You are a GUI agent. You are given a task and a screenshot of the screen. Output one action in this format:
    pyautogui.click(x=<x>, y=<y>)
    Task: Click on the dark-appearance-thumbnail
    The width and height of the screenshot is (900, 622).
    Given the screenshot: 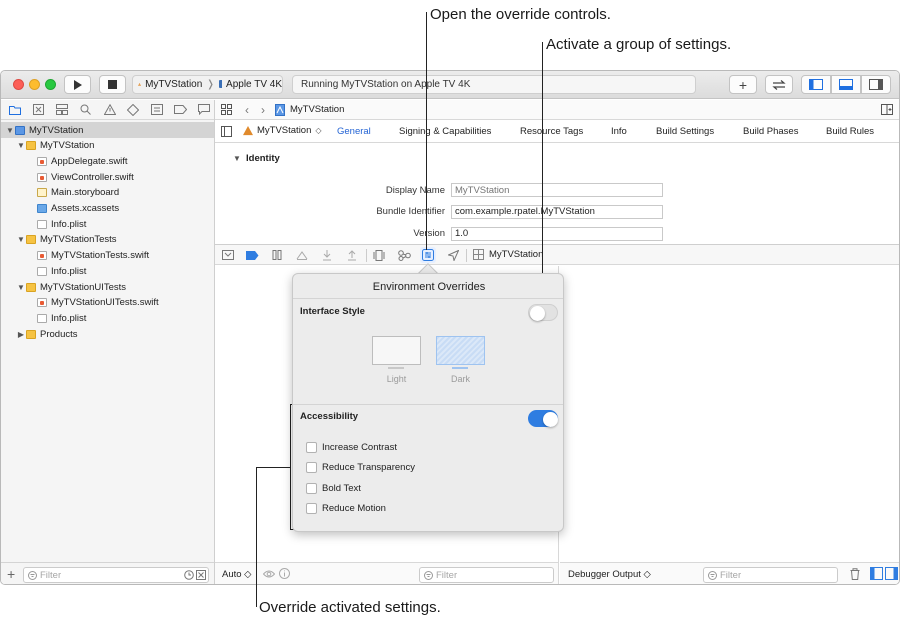 What is the action you would take?
    pyautogui.click(x=460, y=350)
    